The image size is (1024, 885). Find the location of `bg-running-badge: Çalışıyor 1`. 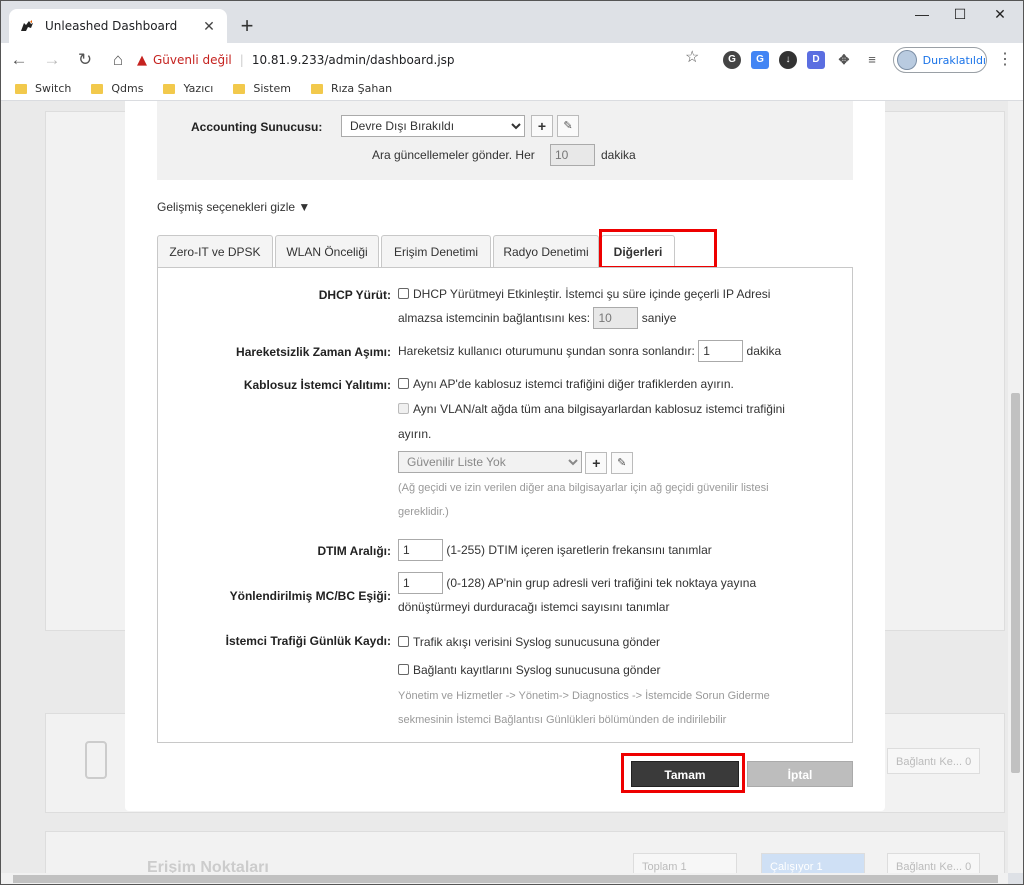

bg-running-badge: Çalışıyor 1 is located at coordinates (813, 863).